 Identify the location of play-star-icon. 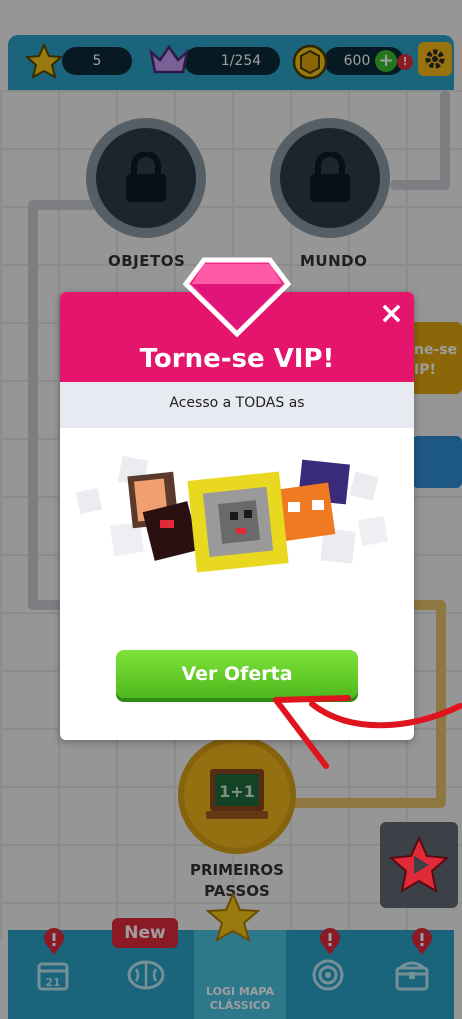
(419, 864).